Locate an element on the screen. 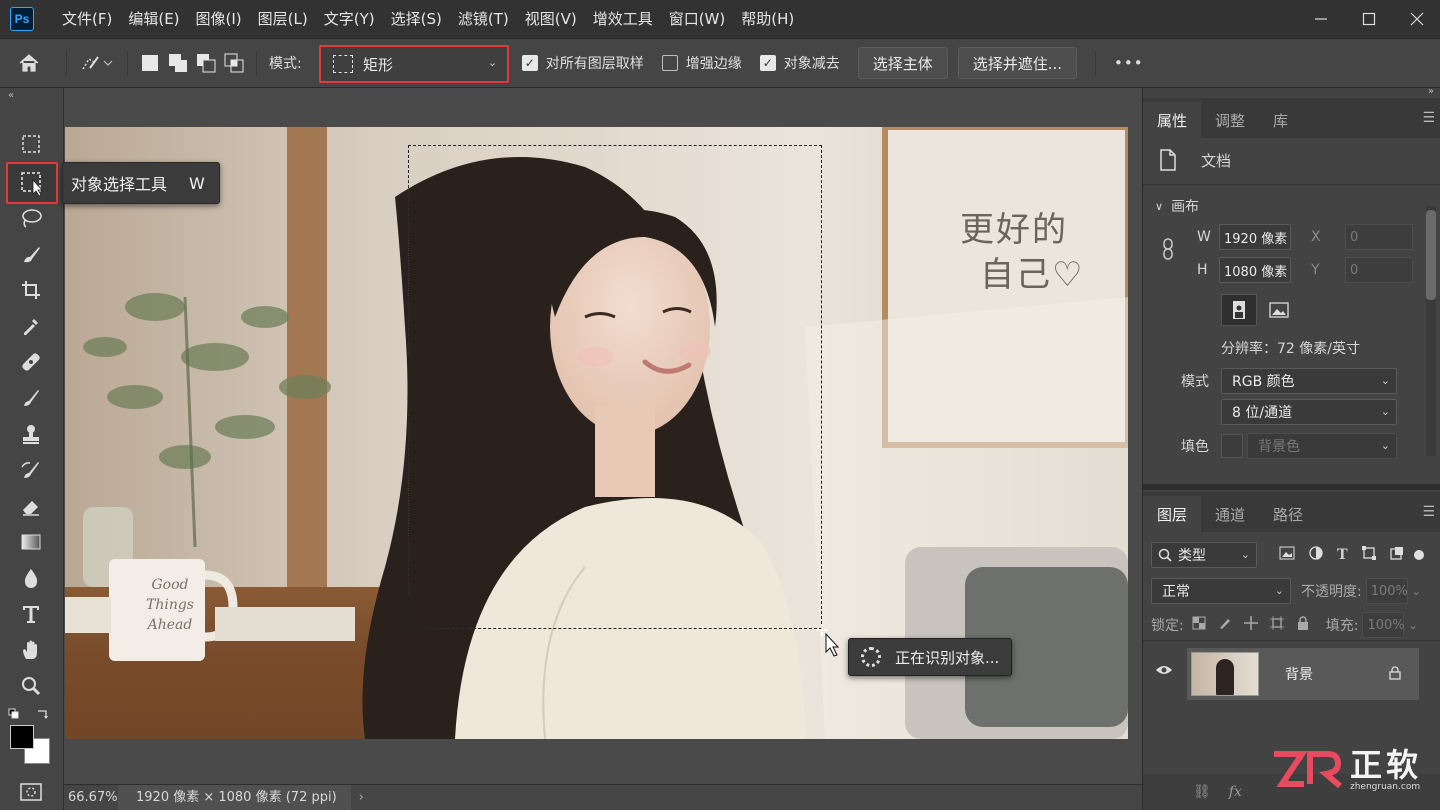  blend-mode-dropdown: 正常 ⌄ is located at coordinates (1221, 591).